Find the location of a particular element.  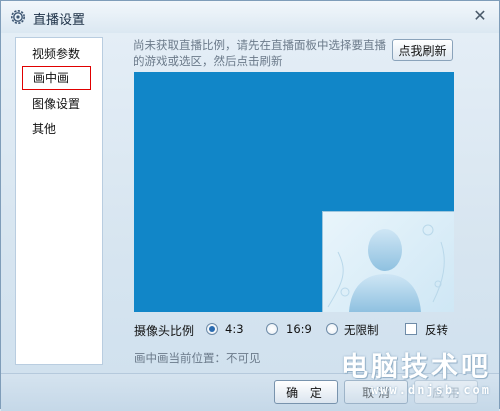

camera-pip-box is located at coordinates (388, 261).